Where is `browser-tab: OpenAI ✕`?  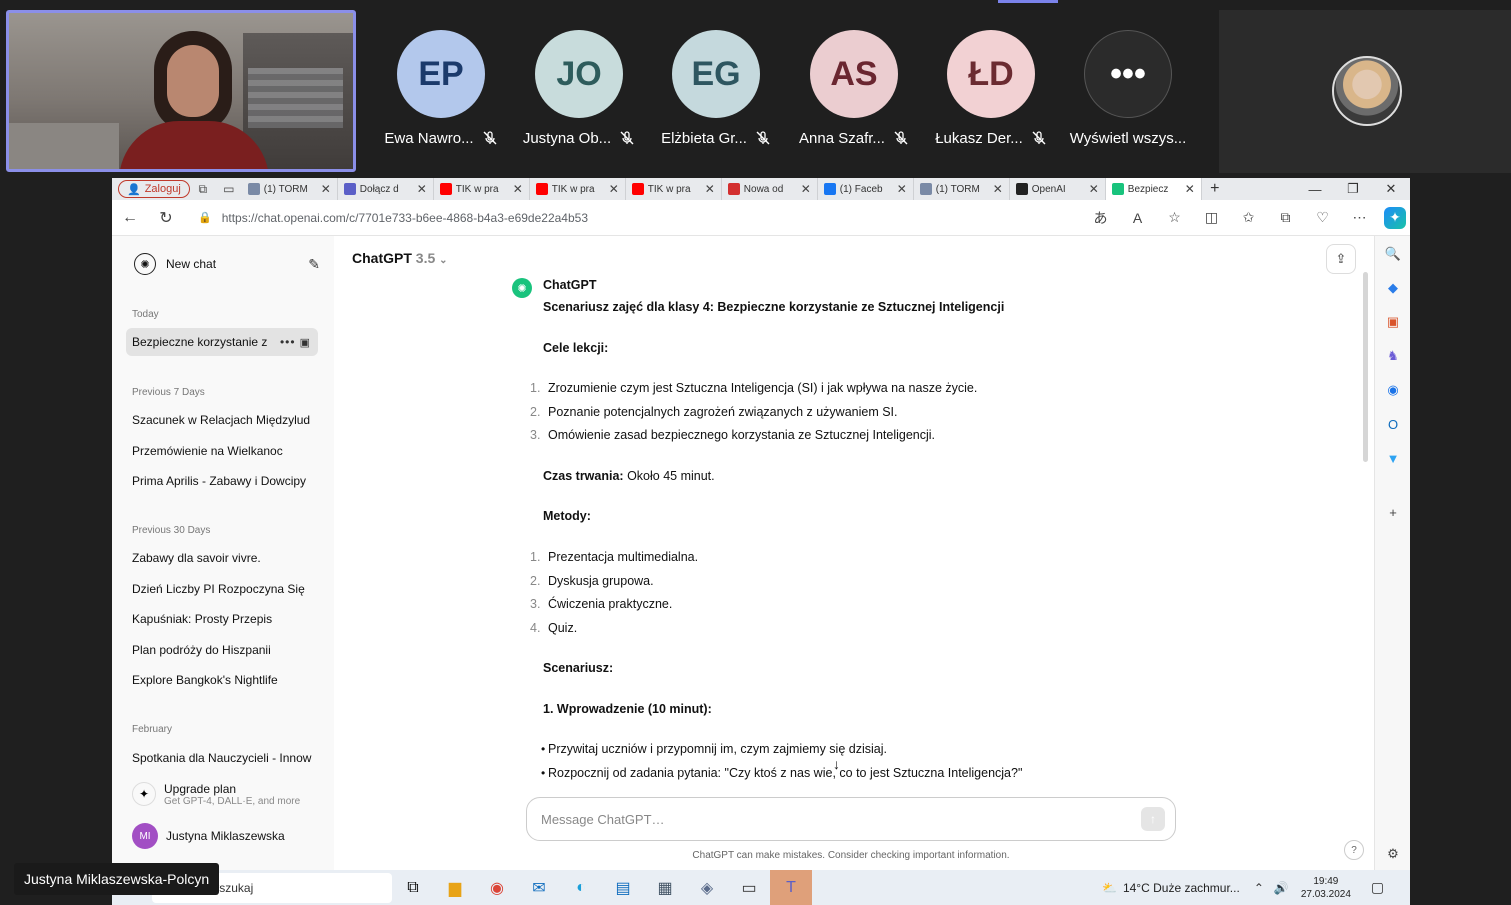 browser-tab: OpenAI ✕ is located at coordinates (1058, 189).